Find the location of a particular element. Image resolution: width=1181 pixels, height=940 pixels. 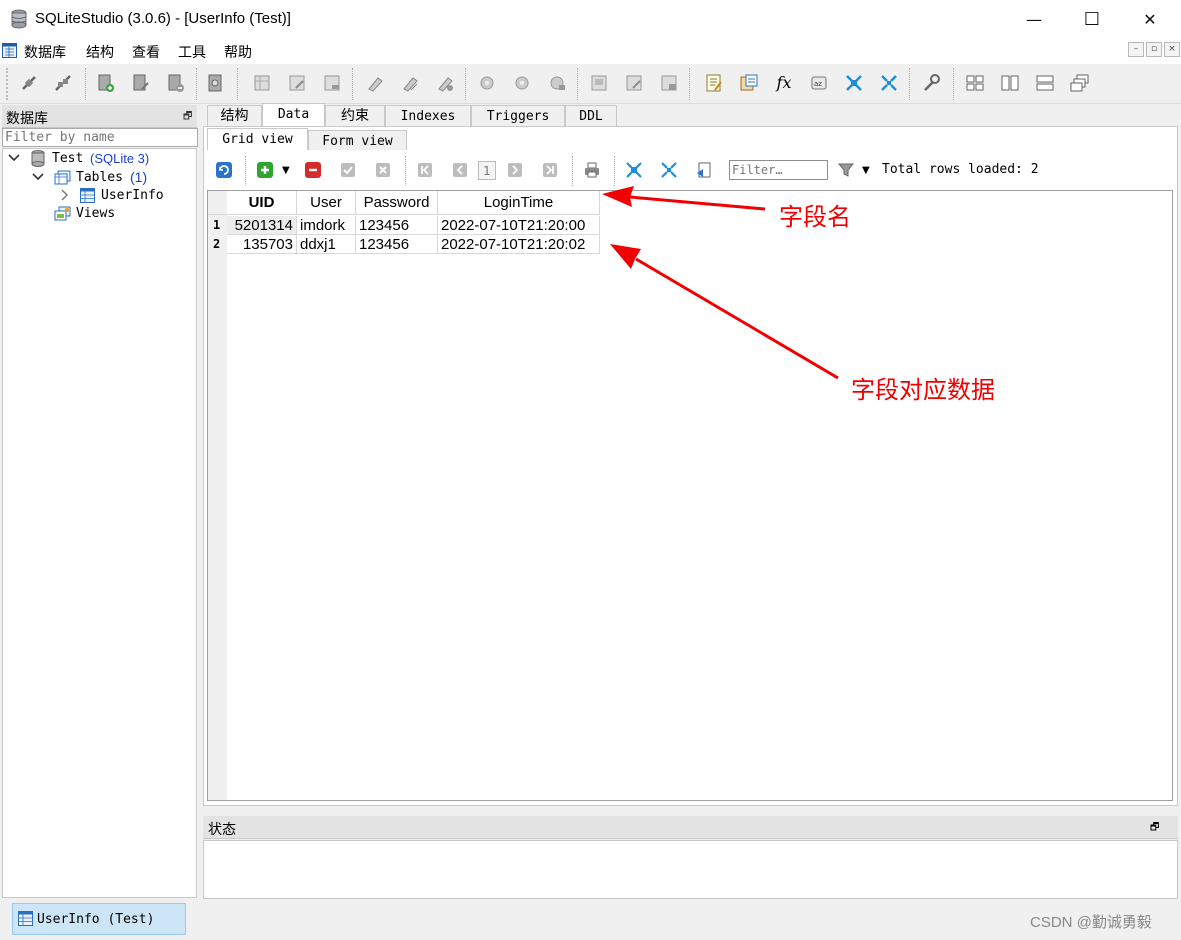

table-window-icon is located at coordinates (25, 918).